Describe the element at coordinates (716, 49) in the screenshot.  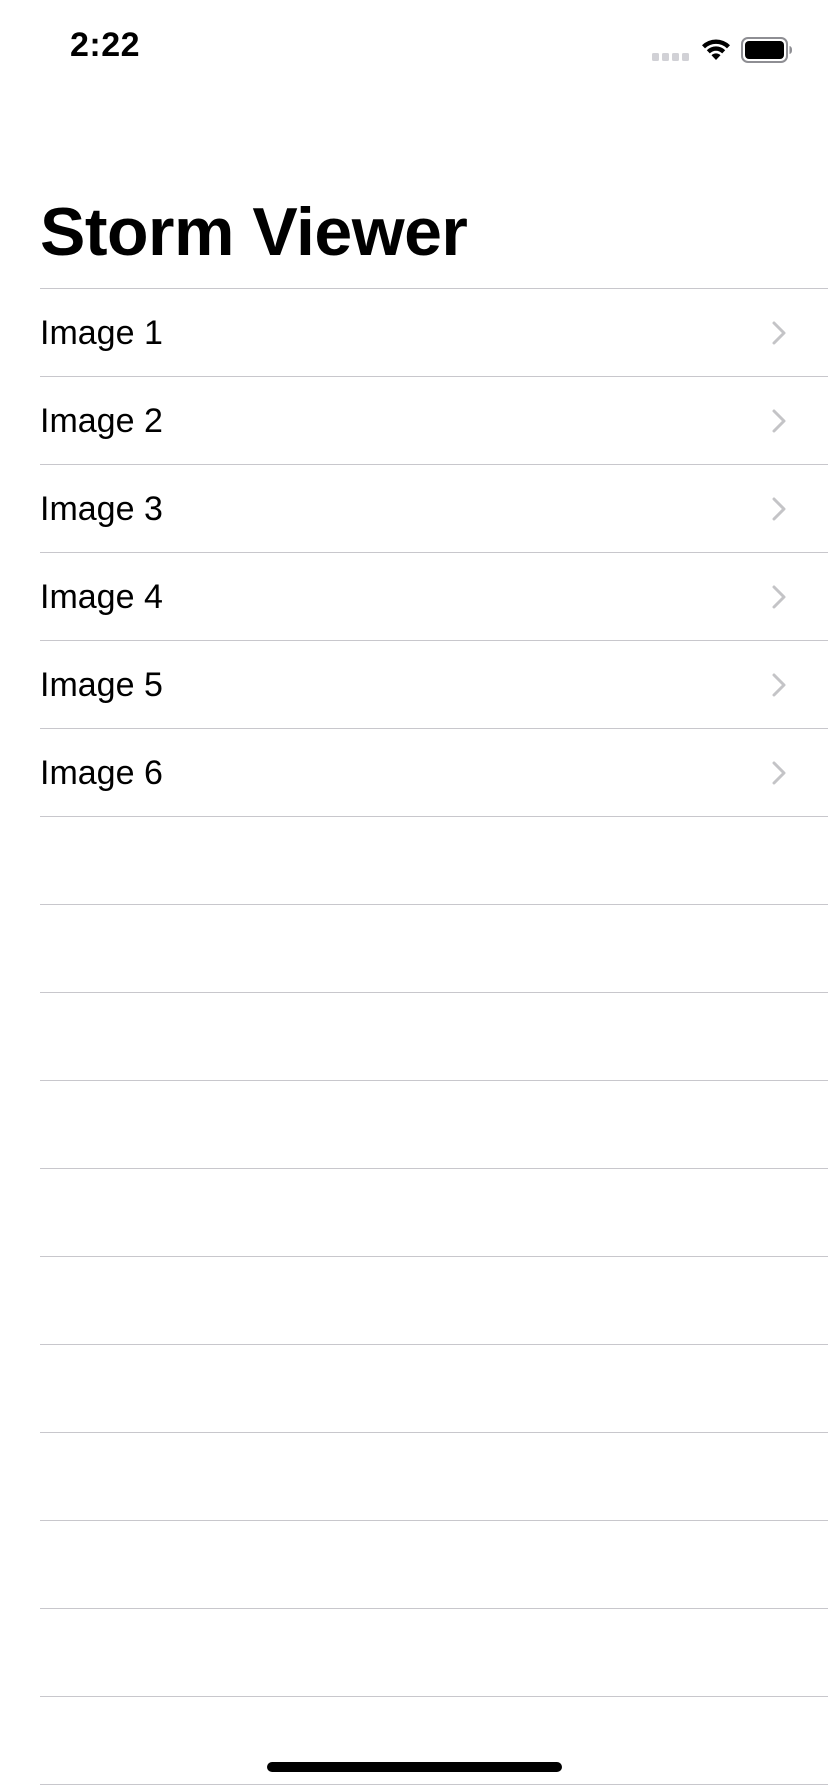
I see `wifi-icon` at that location.